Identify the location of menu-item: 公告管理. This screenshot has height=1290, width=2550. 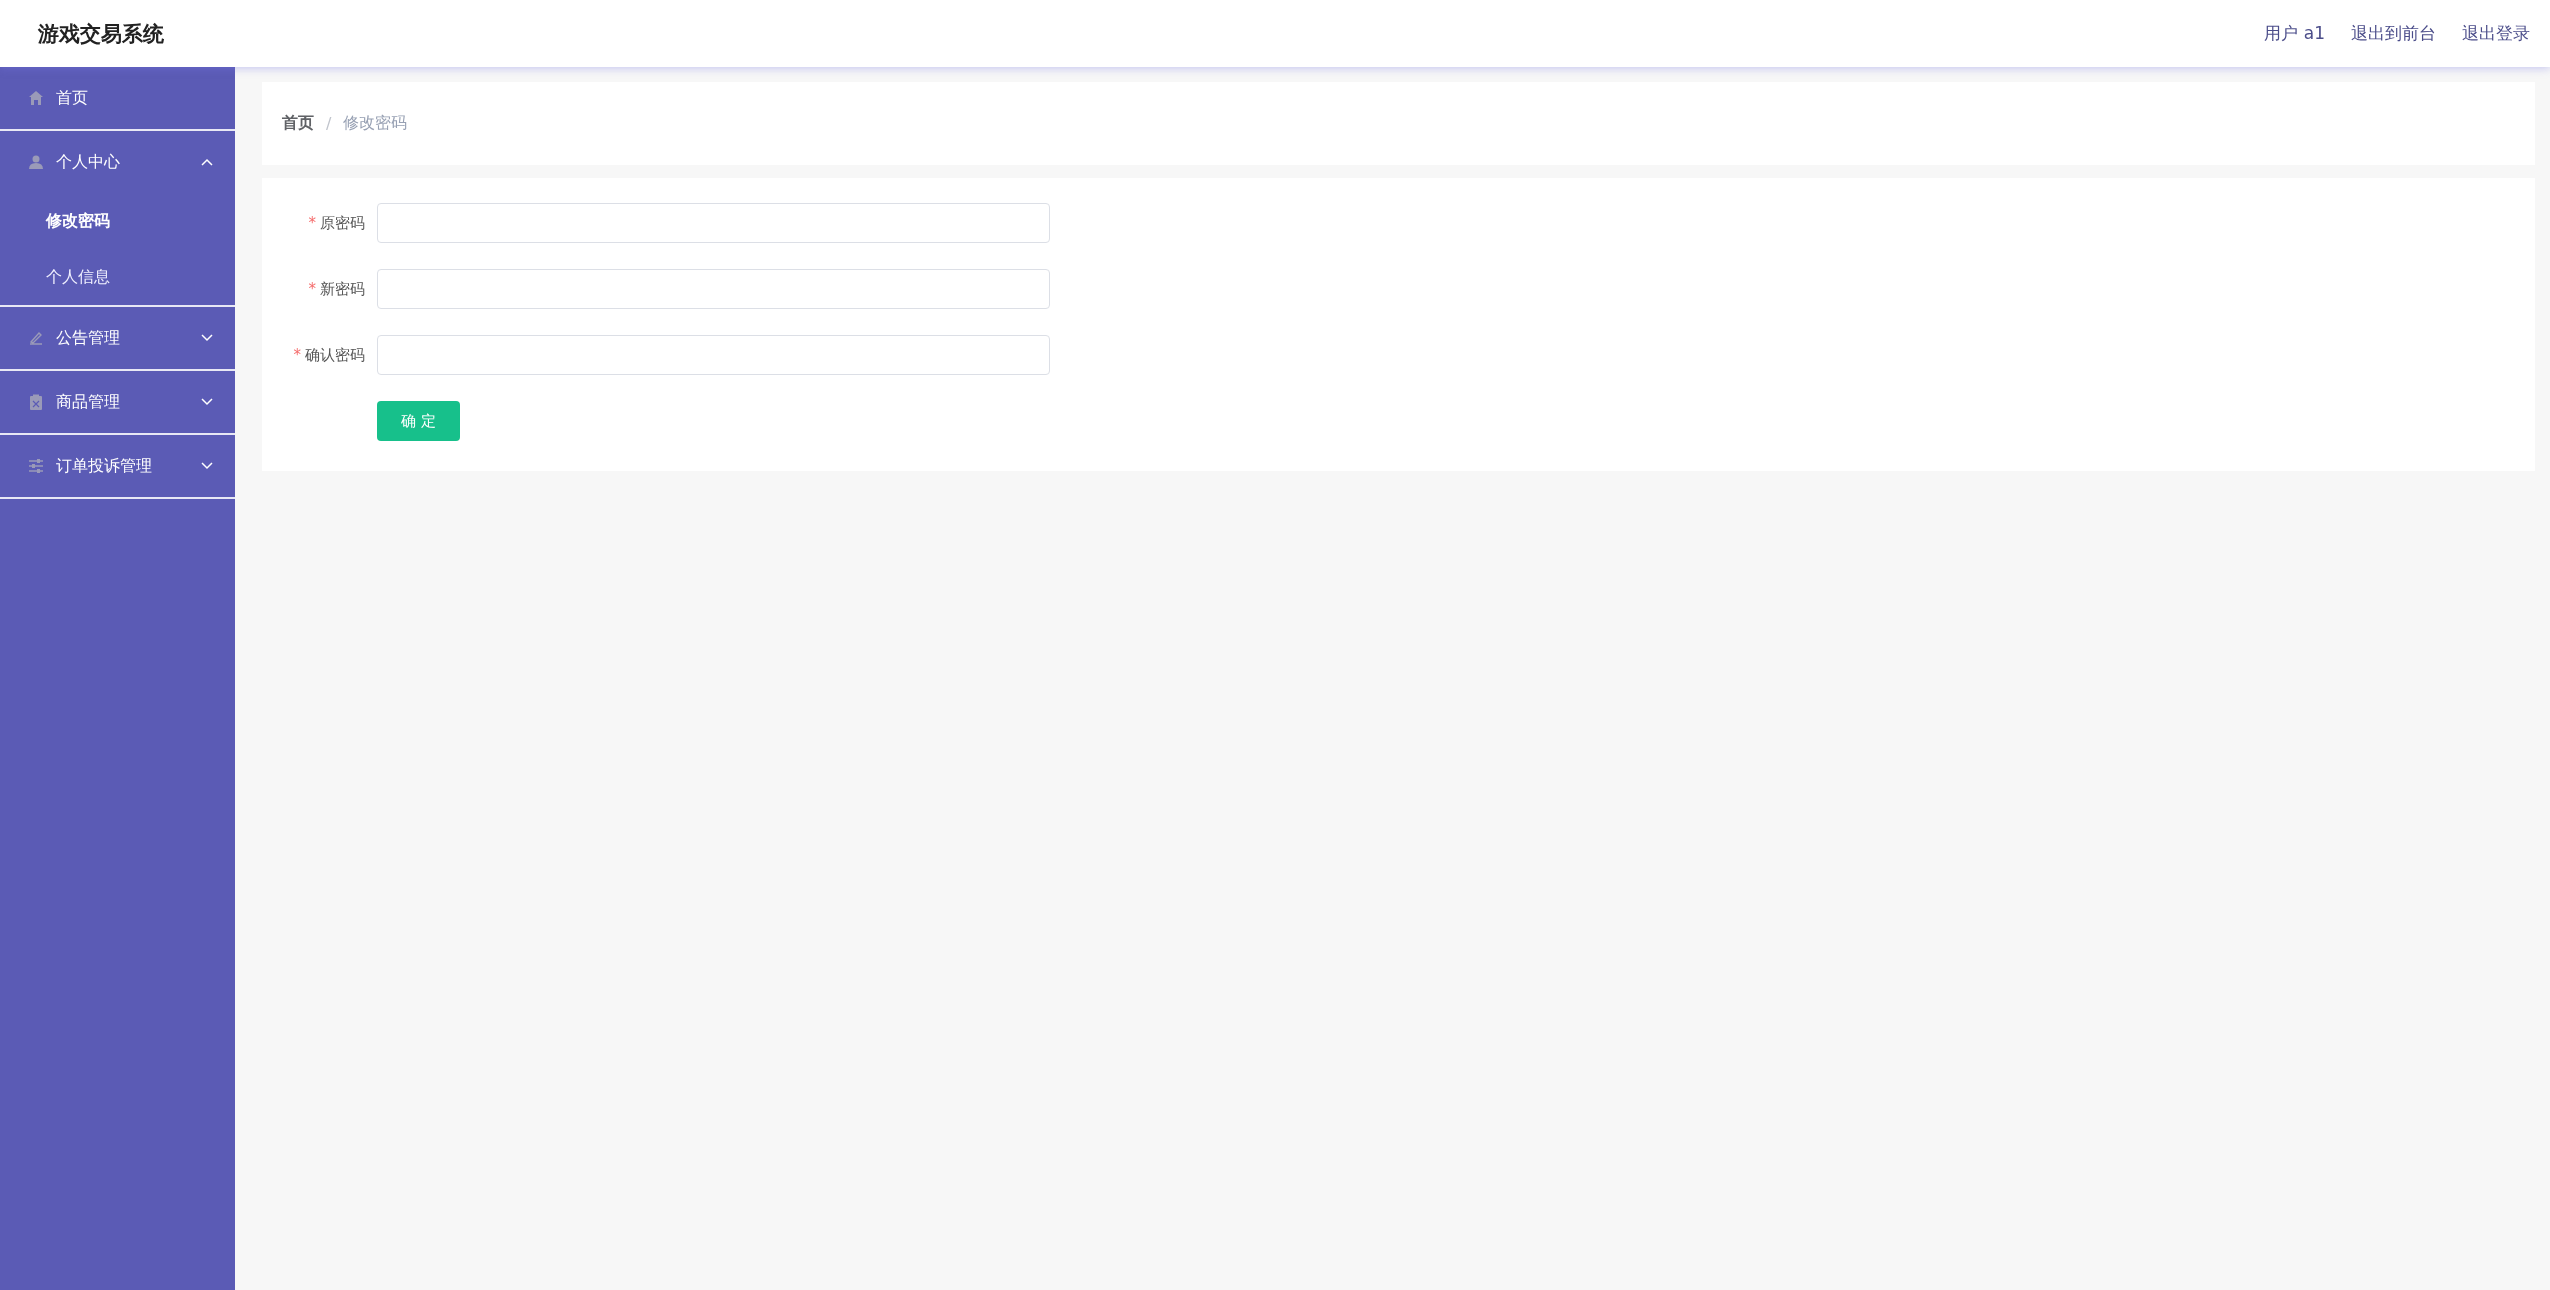
(117, 338).